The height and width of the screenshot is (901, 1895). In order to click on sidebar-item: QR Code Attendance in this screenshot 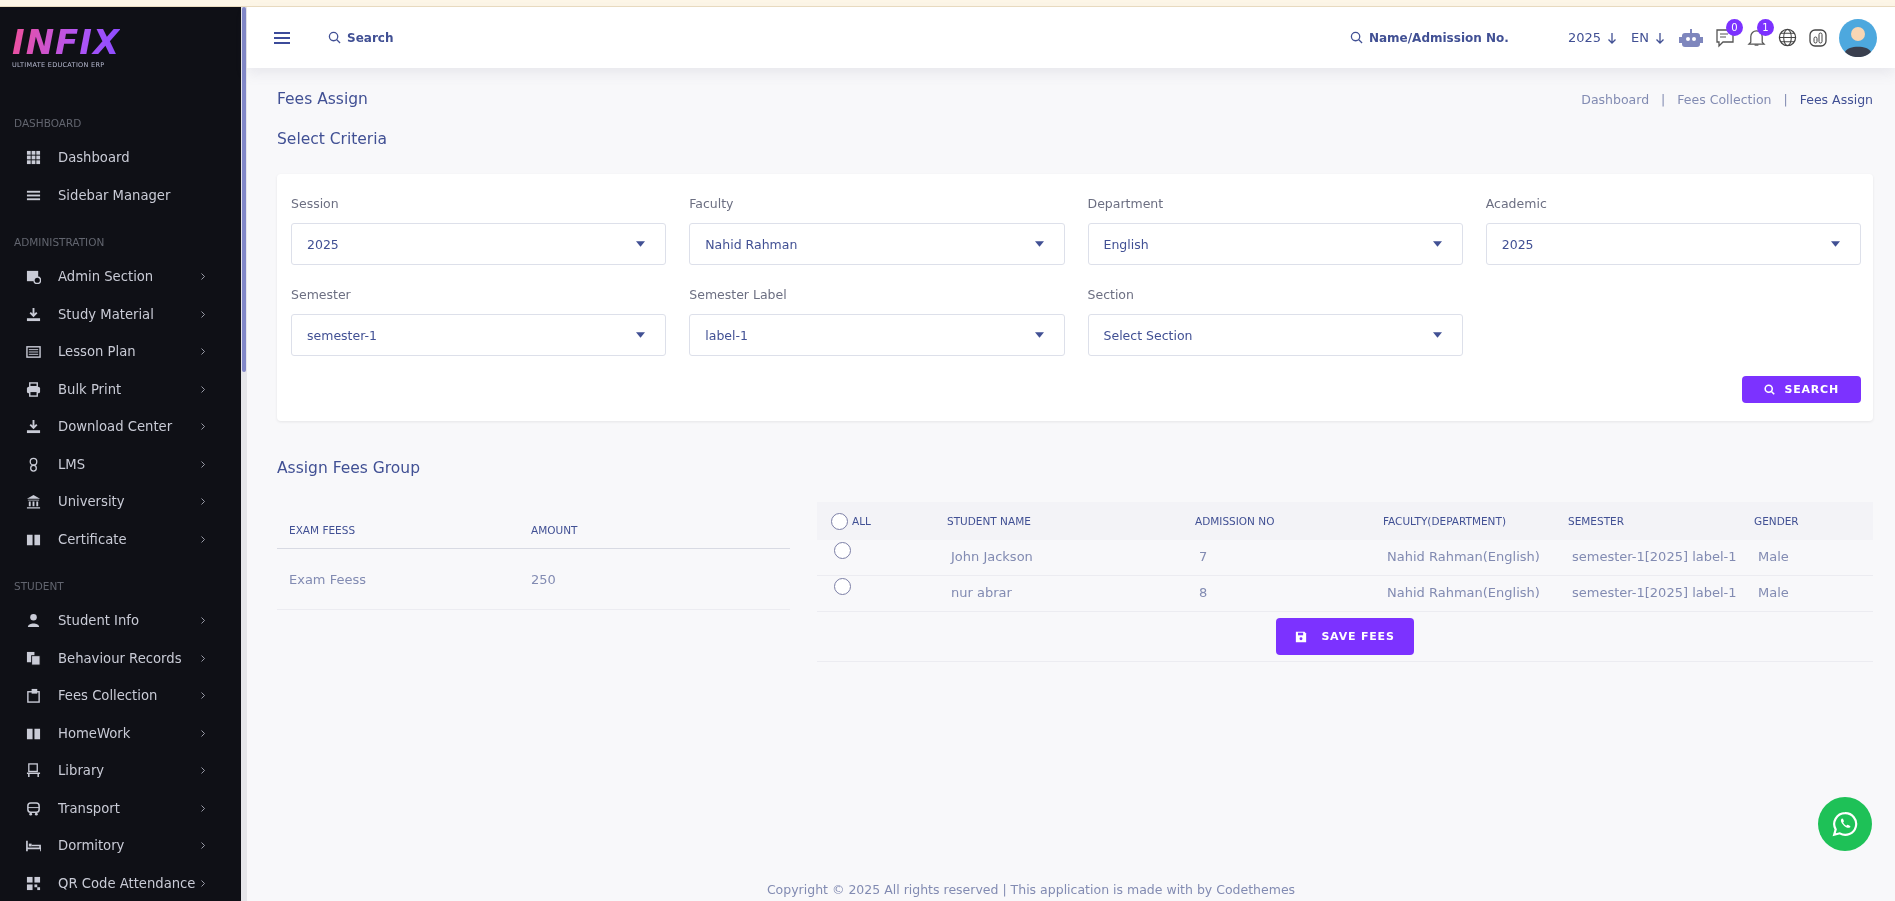, I will do `click(120, 882)`.